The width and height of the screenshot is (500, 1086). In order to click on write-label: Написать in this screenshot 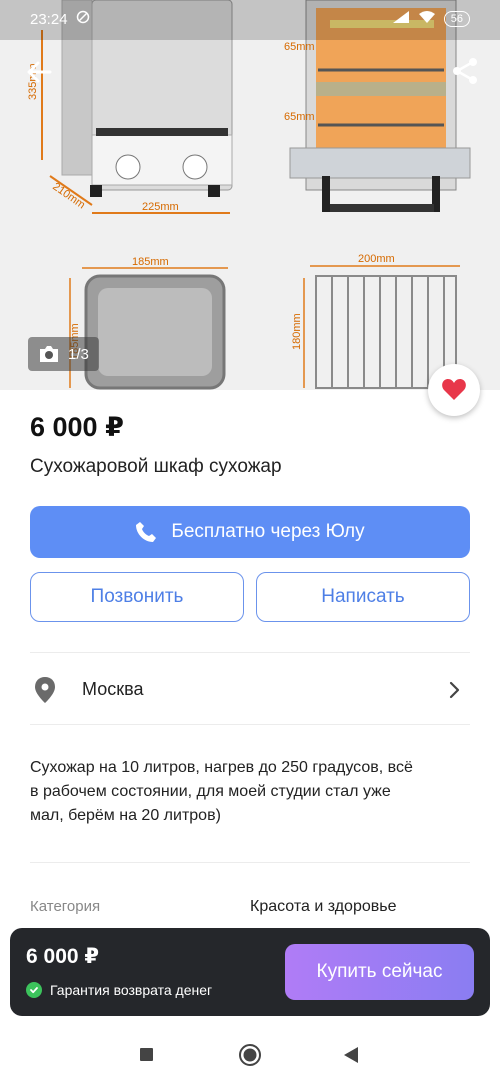, I will do `click(363, 596)`.